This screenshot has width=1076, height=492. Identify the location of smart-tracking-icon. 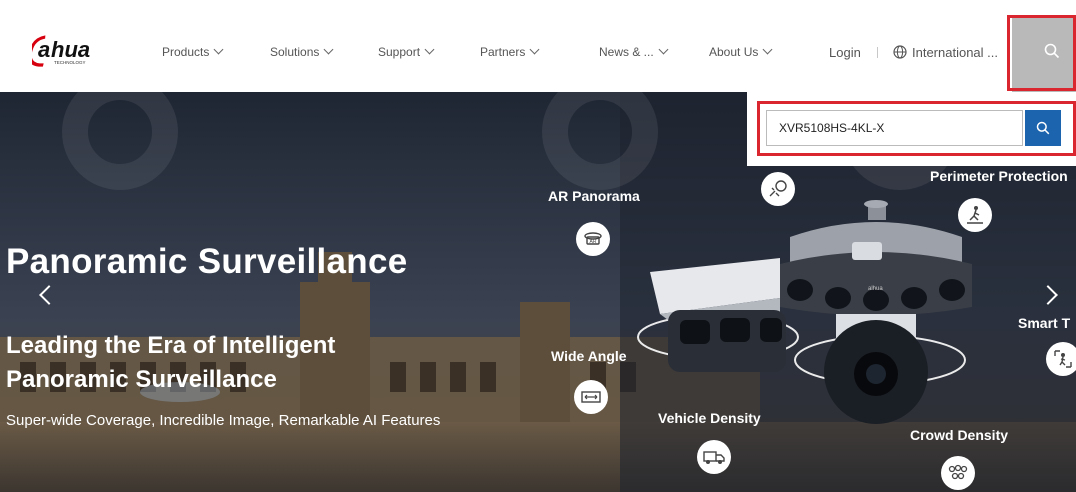
(1061, 359).